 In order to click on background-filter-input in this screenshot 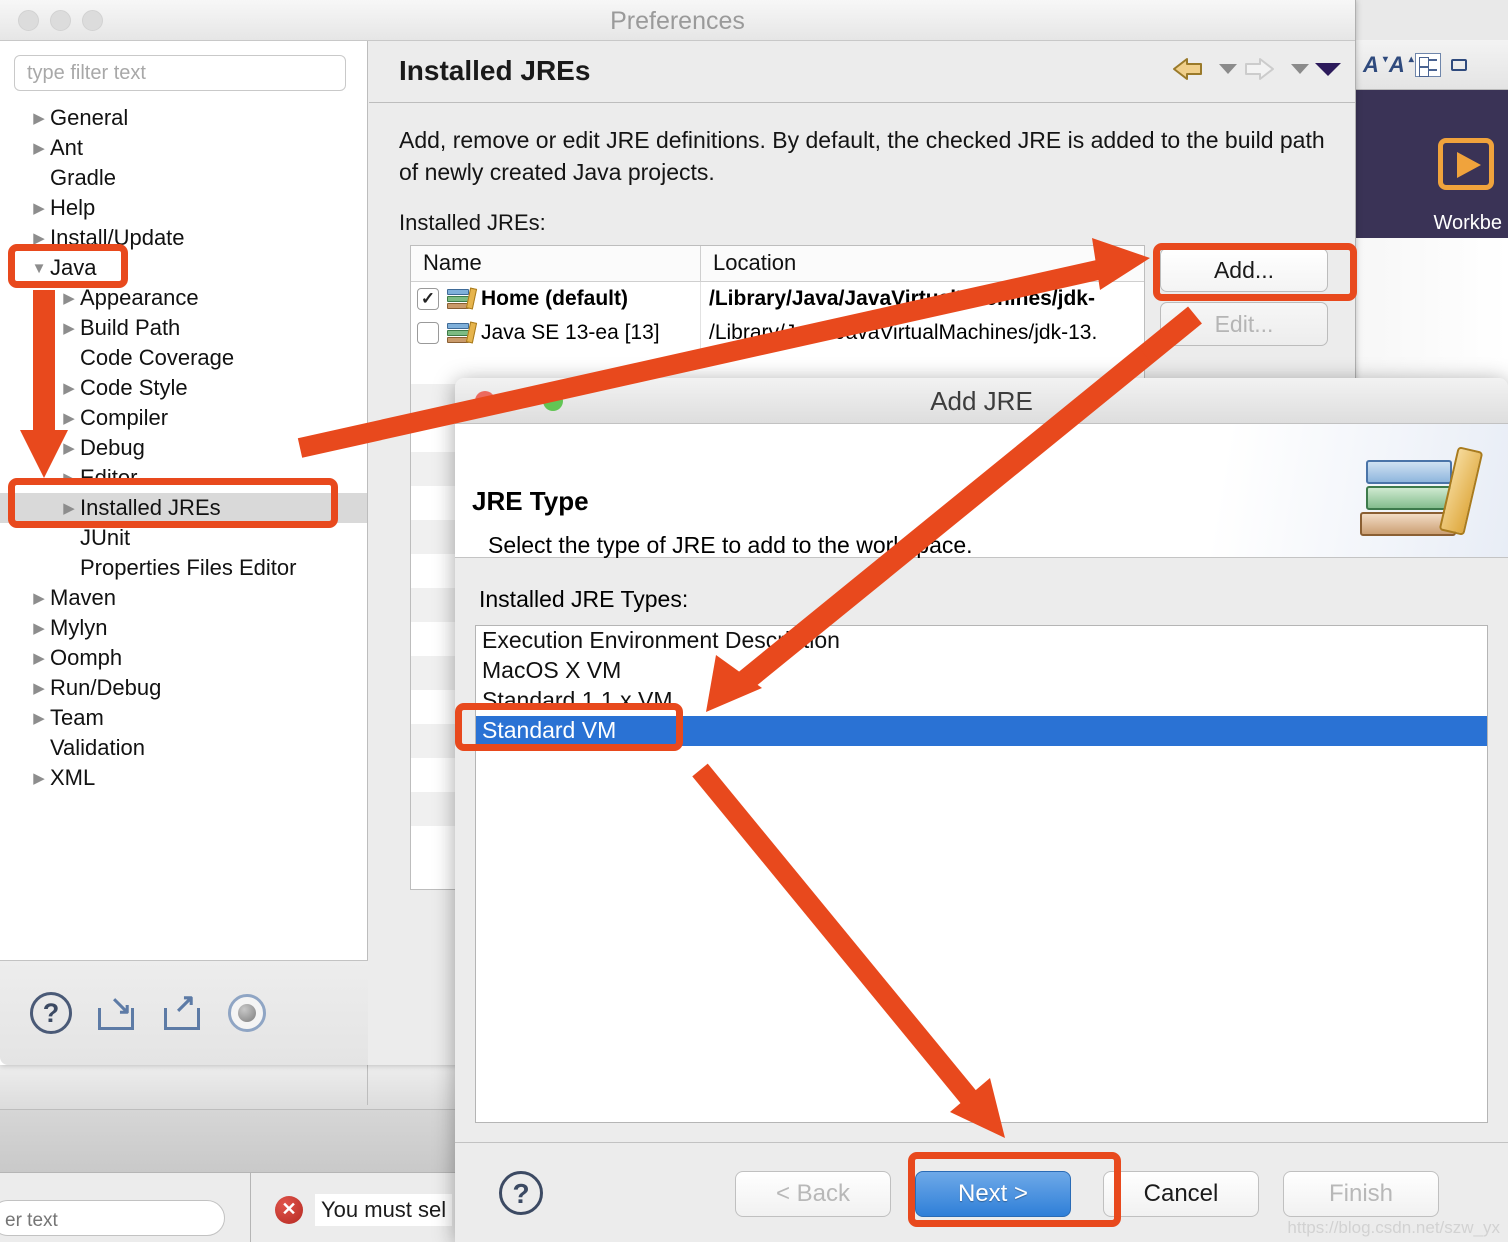, I will do `click(112, 1218)`.